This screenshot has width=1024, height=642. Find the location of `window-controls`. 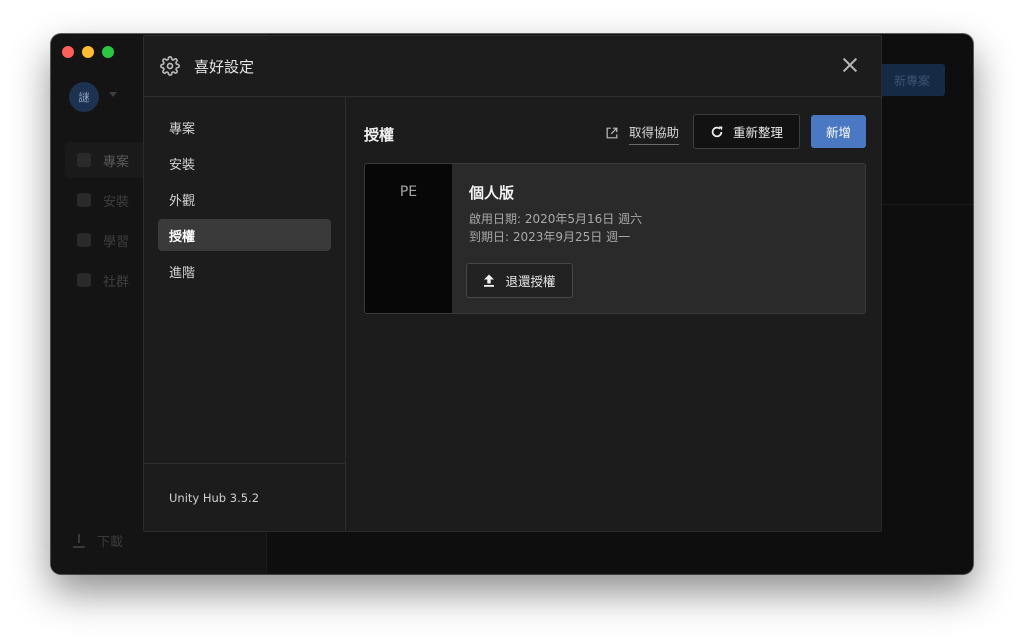

window-controls is located at coordinates (88, 52).